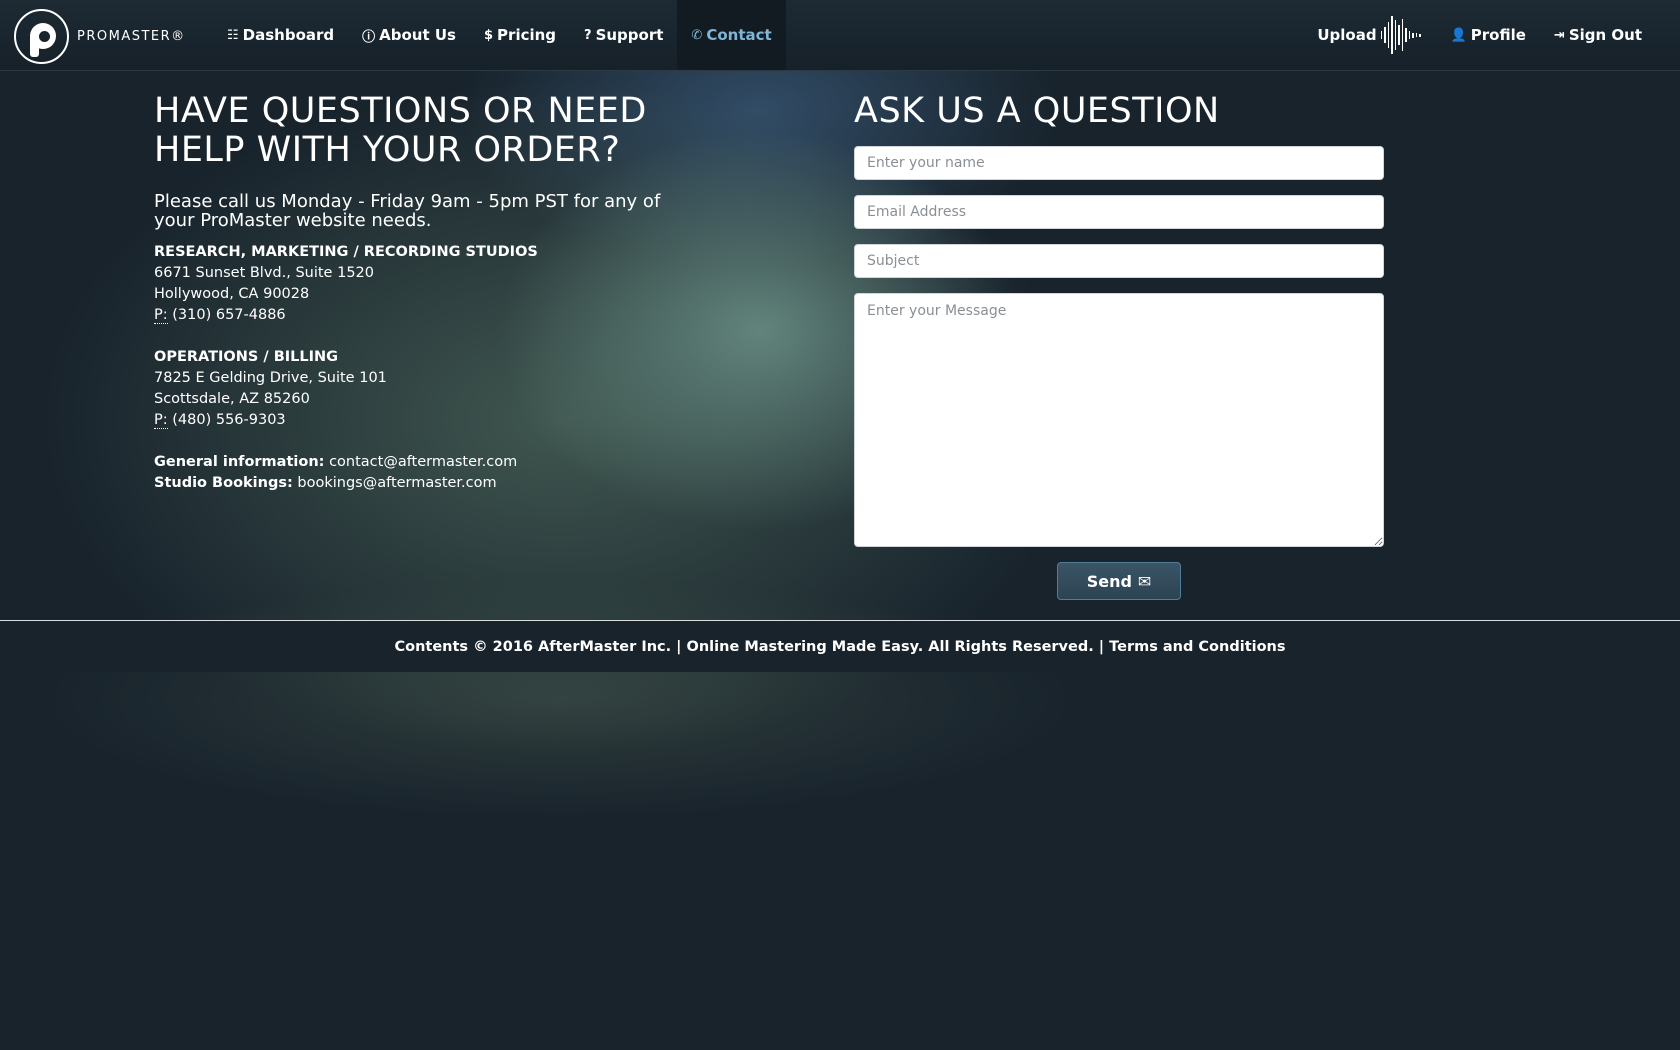 The width and height of the screenshot is (1680, 1050). Describe the element at coordinates (131, 36) in the screenshot. I see `brand-name: PROMASTER®` at that location.